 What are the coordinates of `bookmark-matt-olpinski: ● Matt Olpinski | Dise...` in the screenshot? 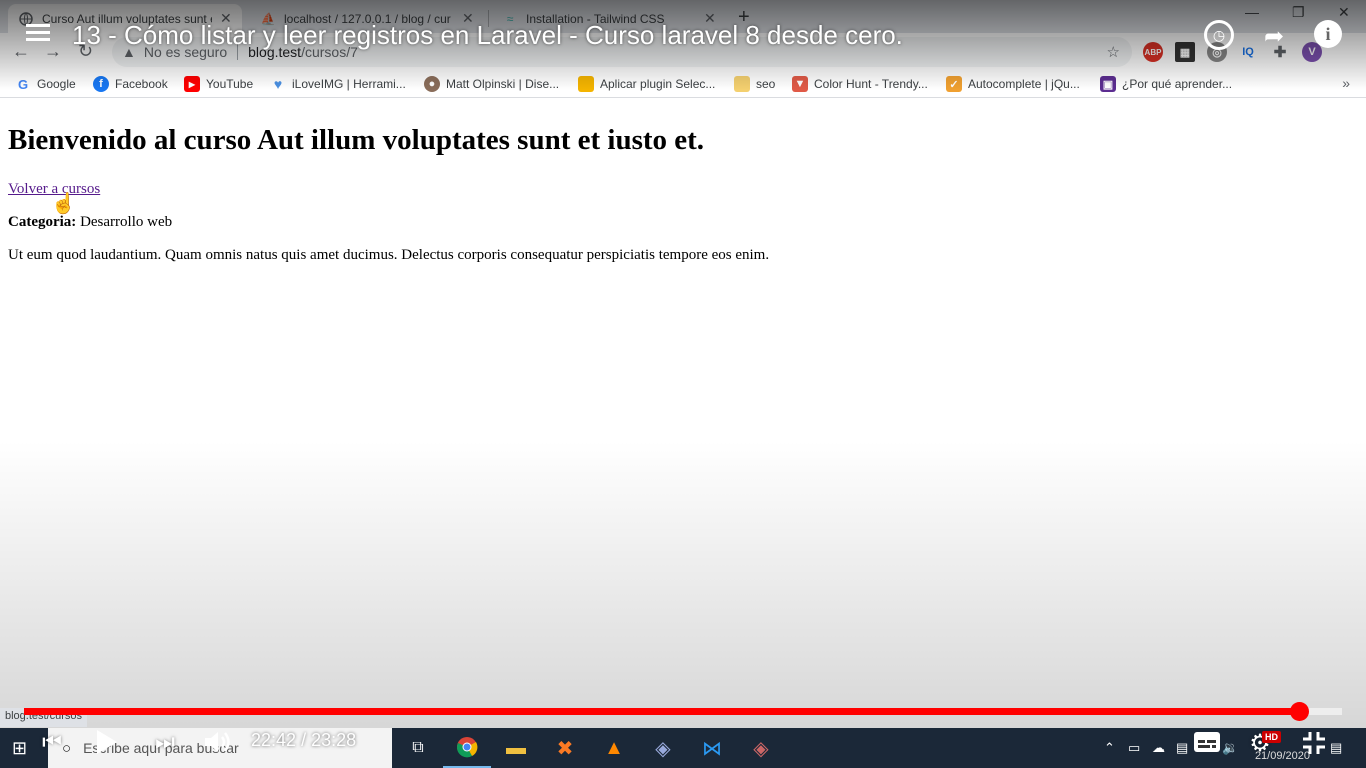 It's located at (491, 84).